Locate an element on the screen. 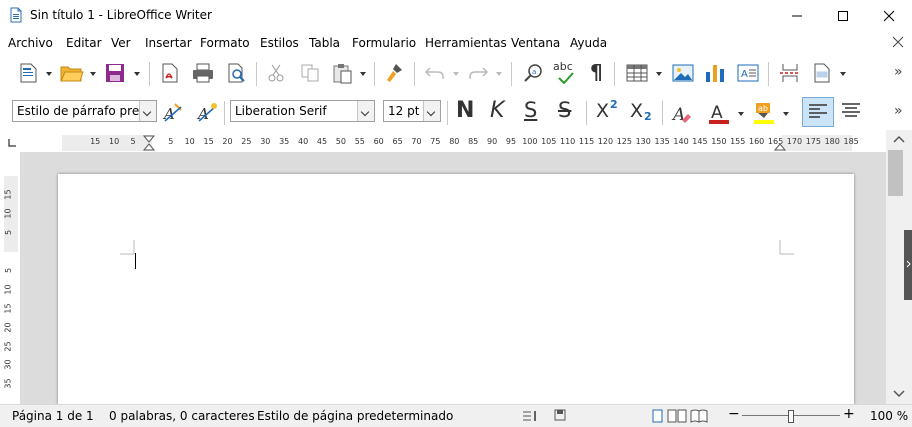  save-icon is located at coordinates (115, 73).